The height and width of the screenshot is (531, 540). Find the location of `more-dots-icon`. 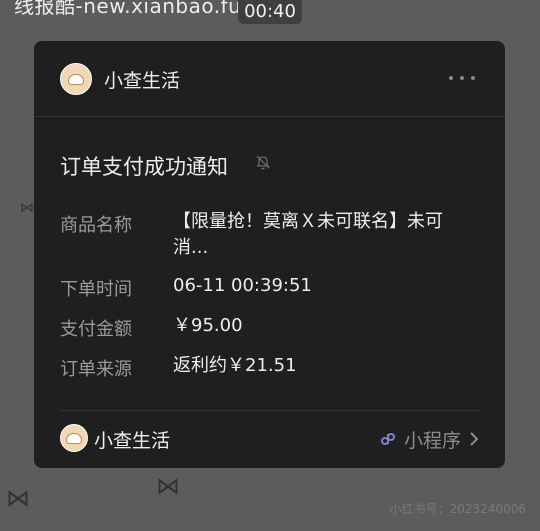

more-dots-icon is located at coordinates (462, 78).